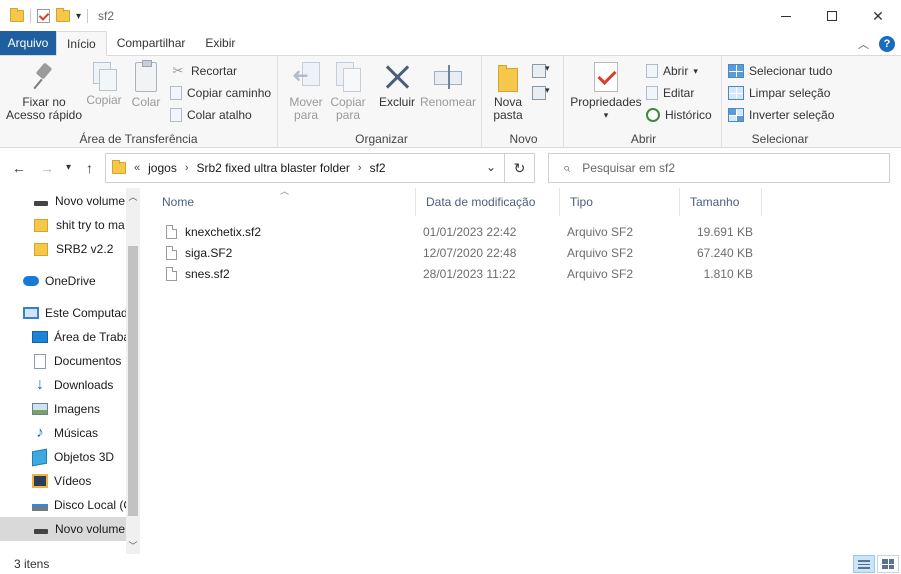 This screenshot has width=901, height=574. I want to click on cut-button: ✂ Recortar, so click(203, 71).